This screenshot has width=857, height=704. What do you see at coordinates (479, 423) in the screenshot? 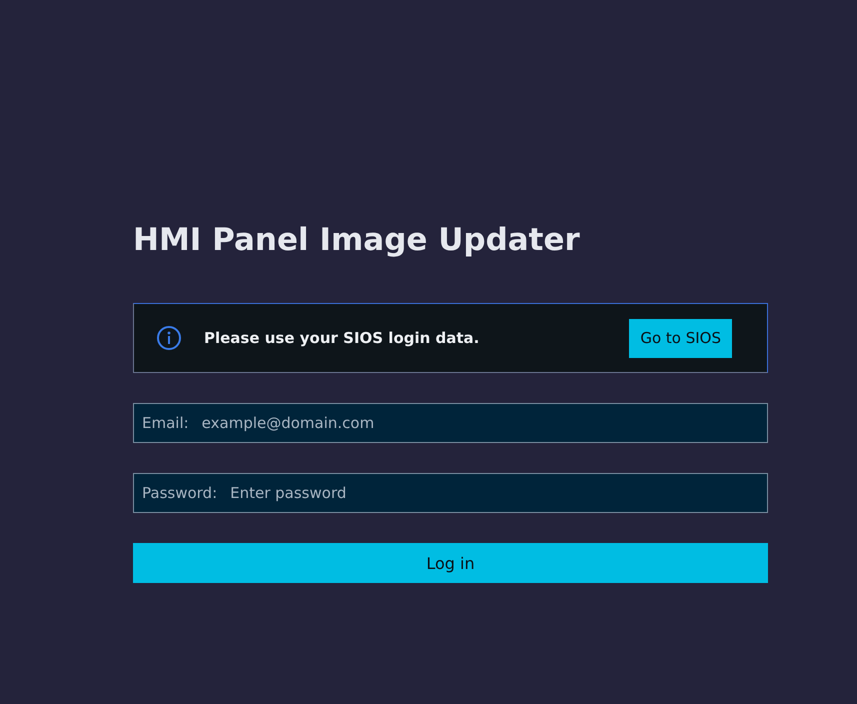
I see `text-input: example@domain.com` at bounding box center [479, 423].